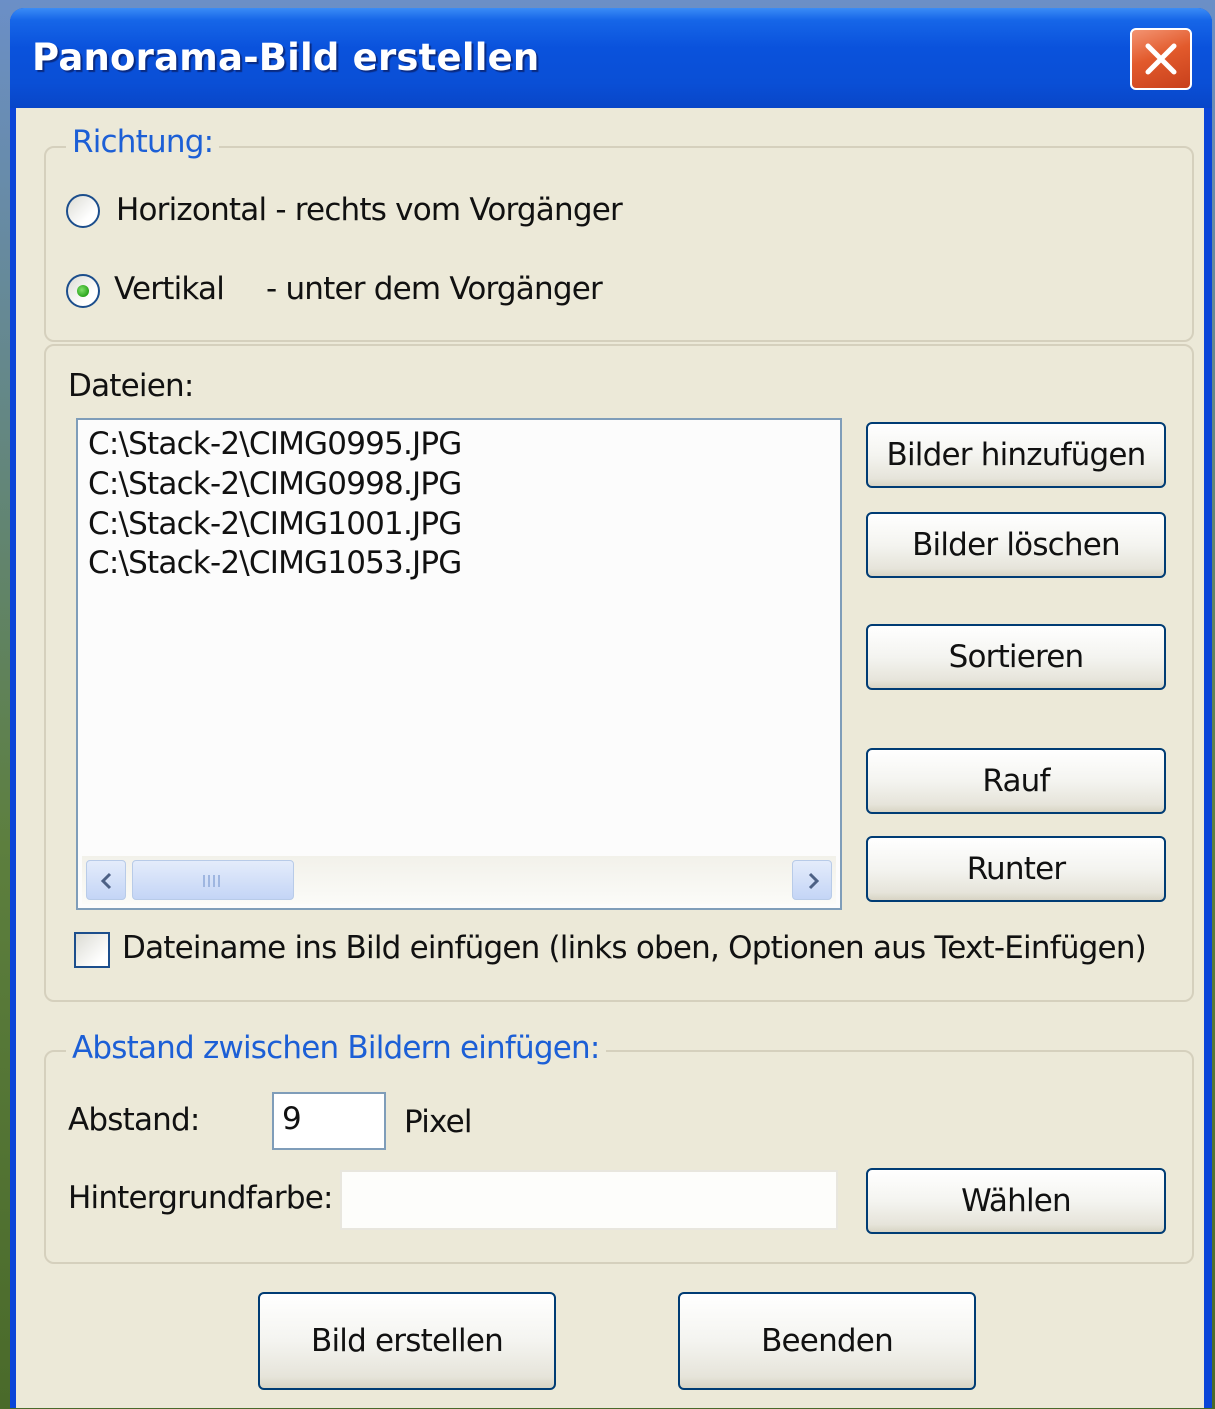 Image resolution: width=1215 pixels, height=1409 pixels. Describe the element at coordinates (329, 1121) in the screenshot. I see `distance-input: 9` at that location.